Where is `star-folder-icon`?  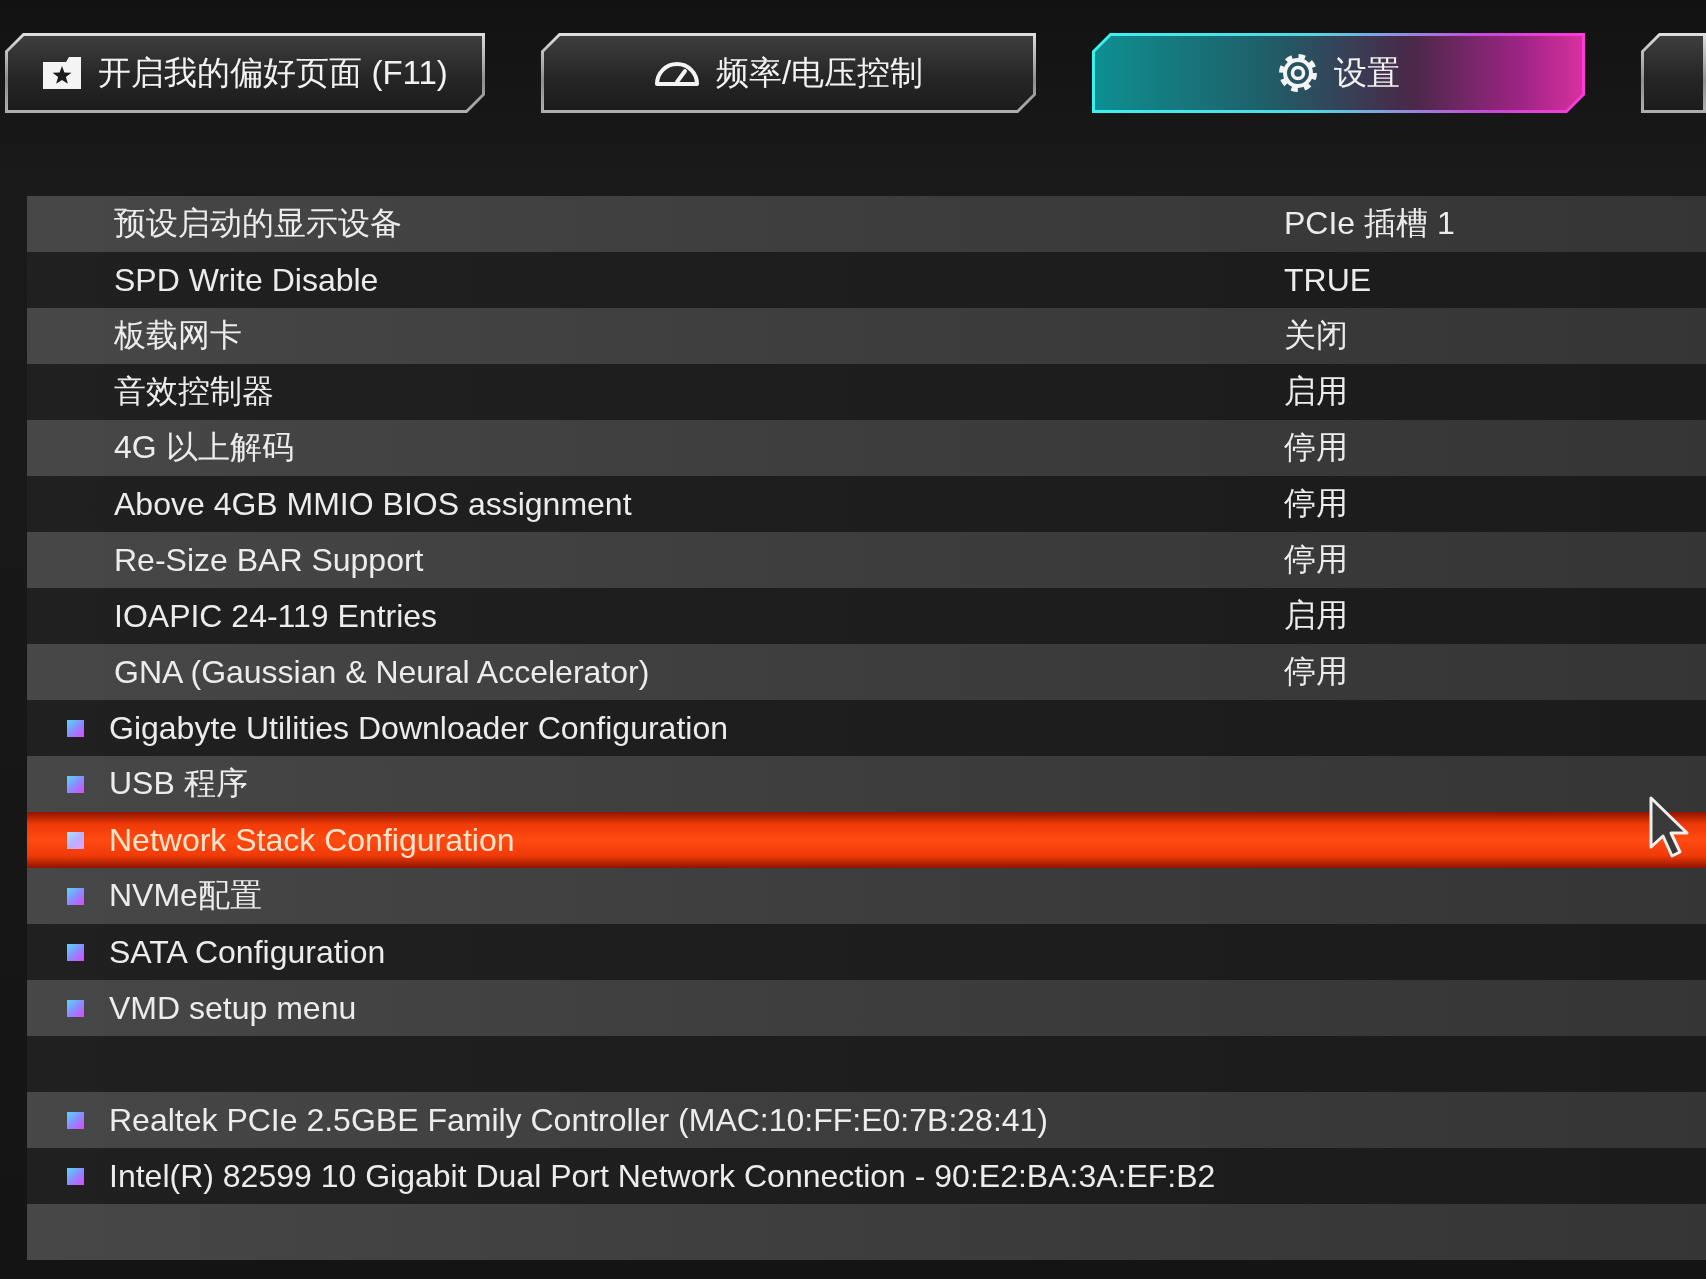 star-folder-icon is located at coordinates (62, 73).